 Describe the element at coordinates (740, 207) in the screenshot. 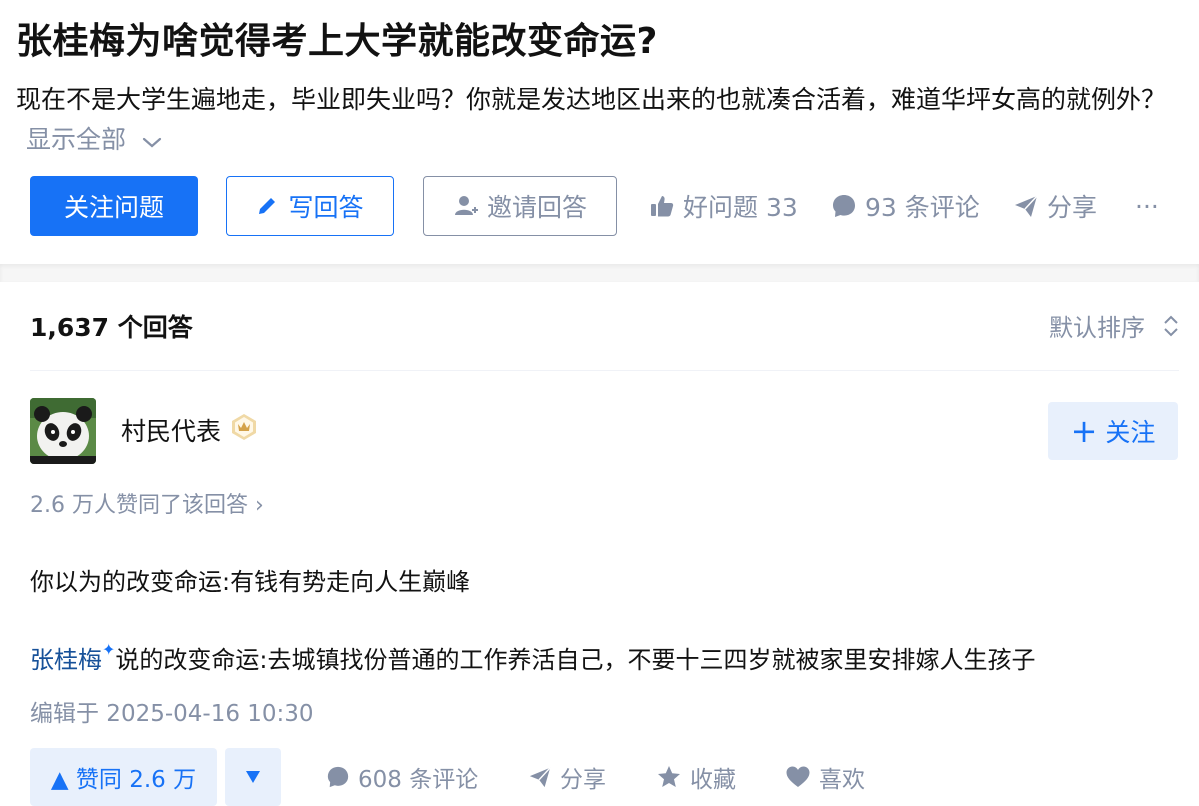

I see `good-question-label: 好问题 33` at that location.